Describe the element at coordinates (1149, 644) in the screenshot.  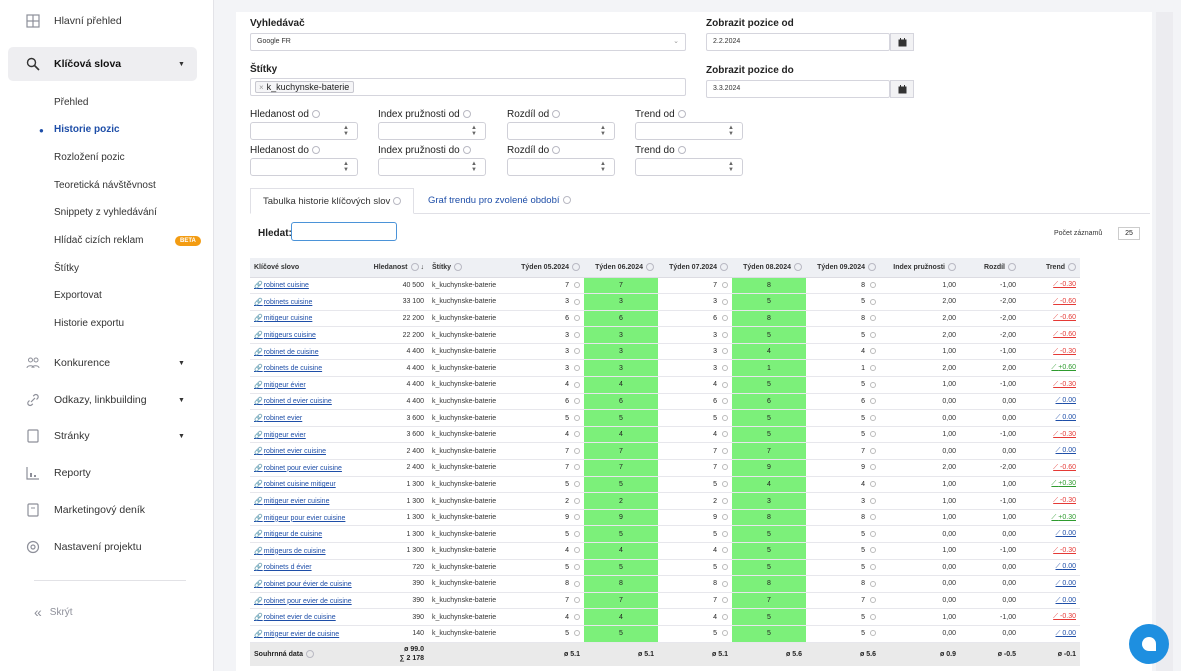
I see `chat-button` at that location.